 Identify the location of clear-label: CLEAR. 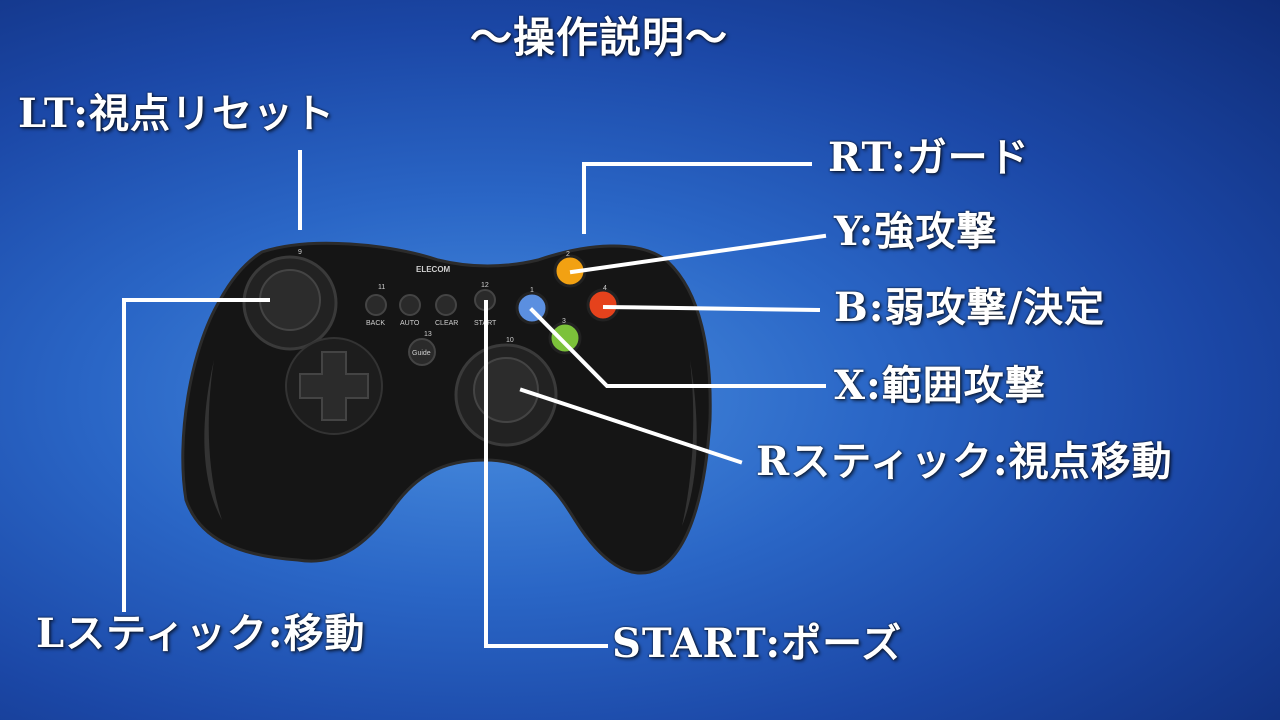
(446, 323).